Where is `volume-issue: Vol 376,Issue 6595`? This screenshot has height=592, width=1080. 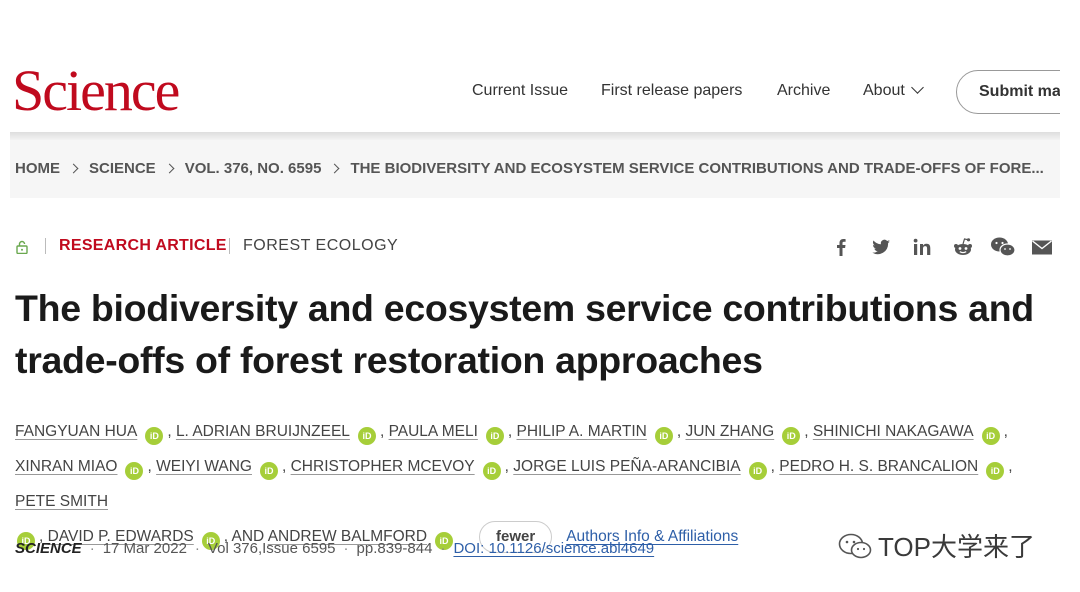 volume-issue: Vol 376,Issue 6595 is located at coordinates (272, 548).